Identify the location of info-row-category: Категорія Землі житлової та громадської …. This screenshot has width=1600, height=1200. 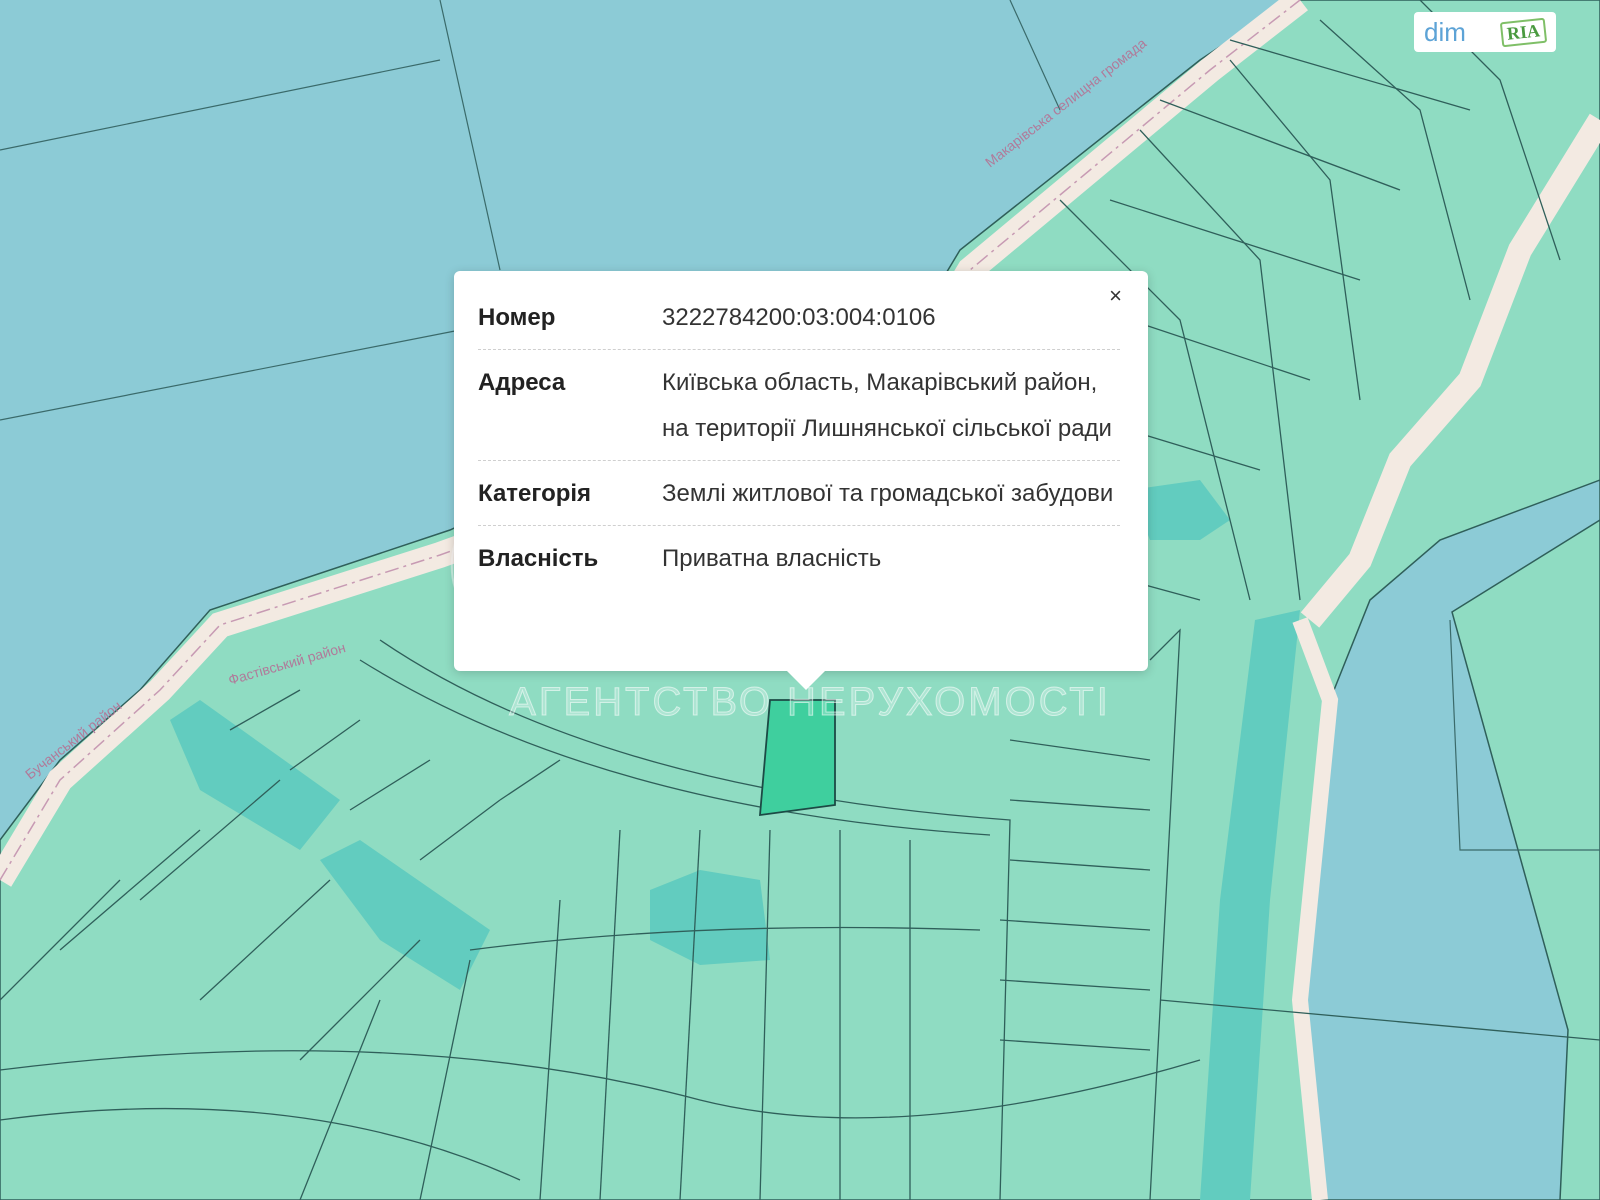
(799, 493).